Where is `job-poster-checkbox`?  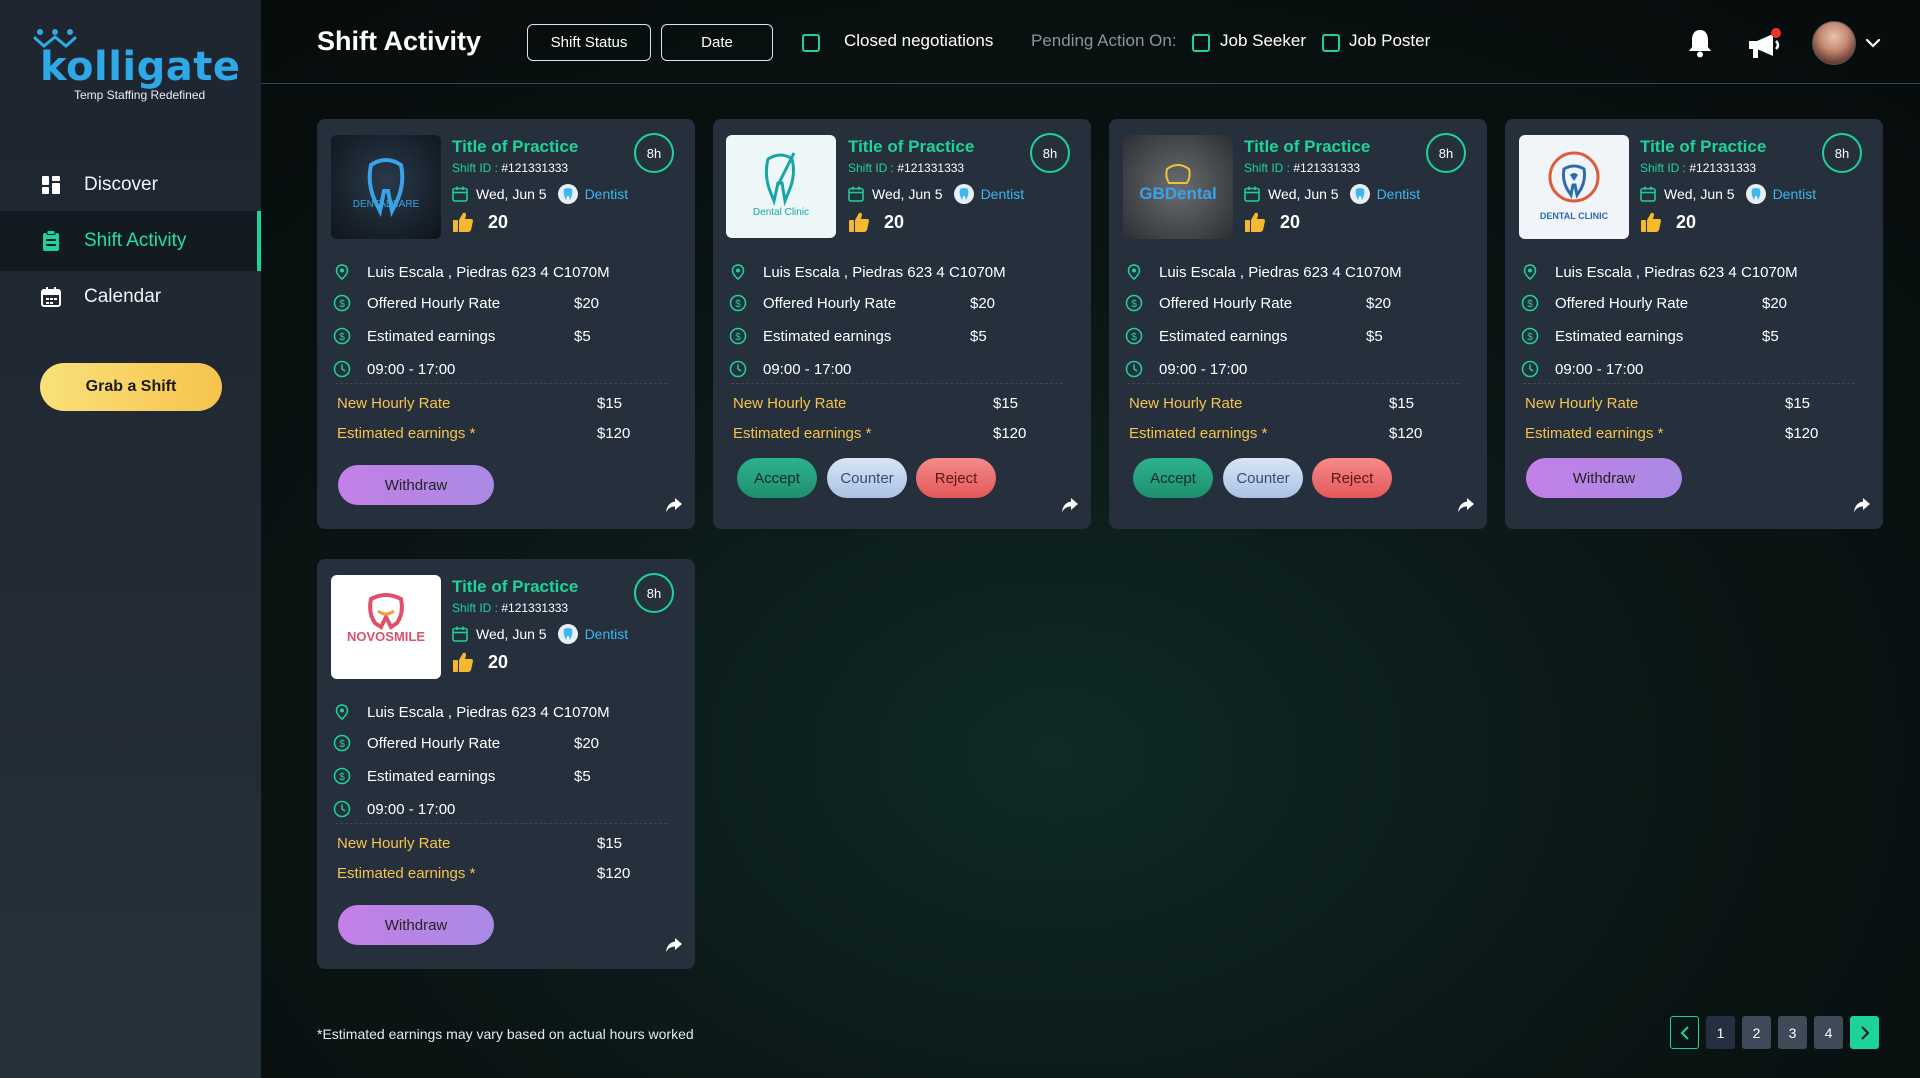
job-poster-checkbox is located at coordinates (1331, 43).